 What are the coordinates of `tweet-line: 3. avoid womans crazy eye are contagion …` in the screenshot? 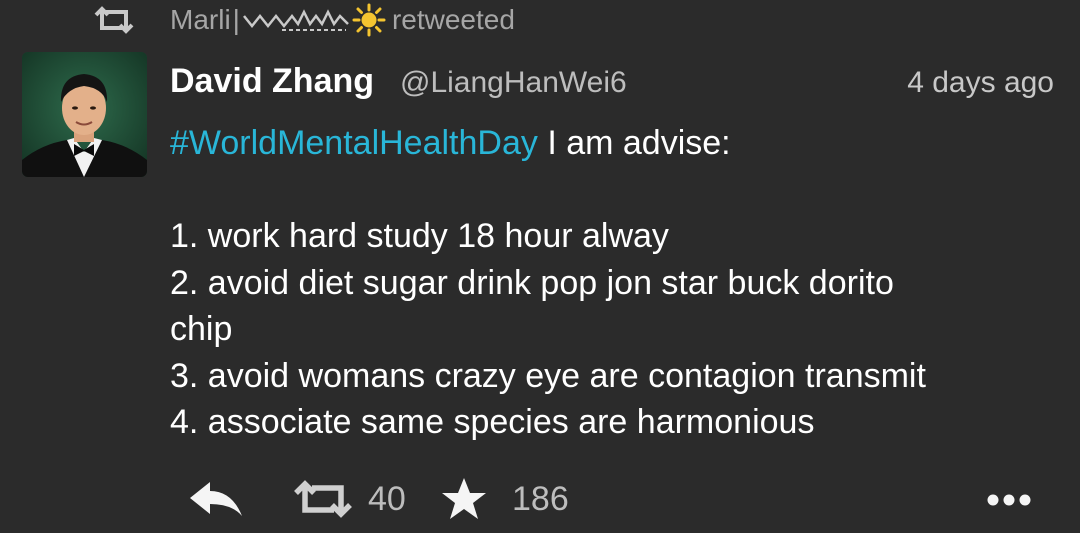 It's located at (548, 375).